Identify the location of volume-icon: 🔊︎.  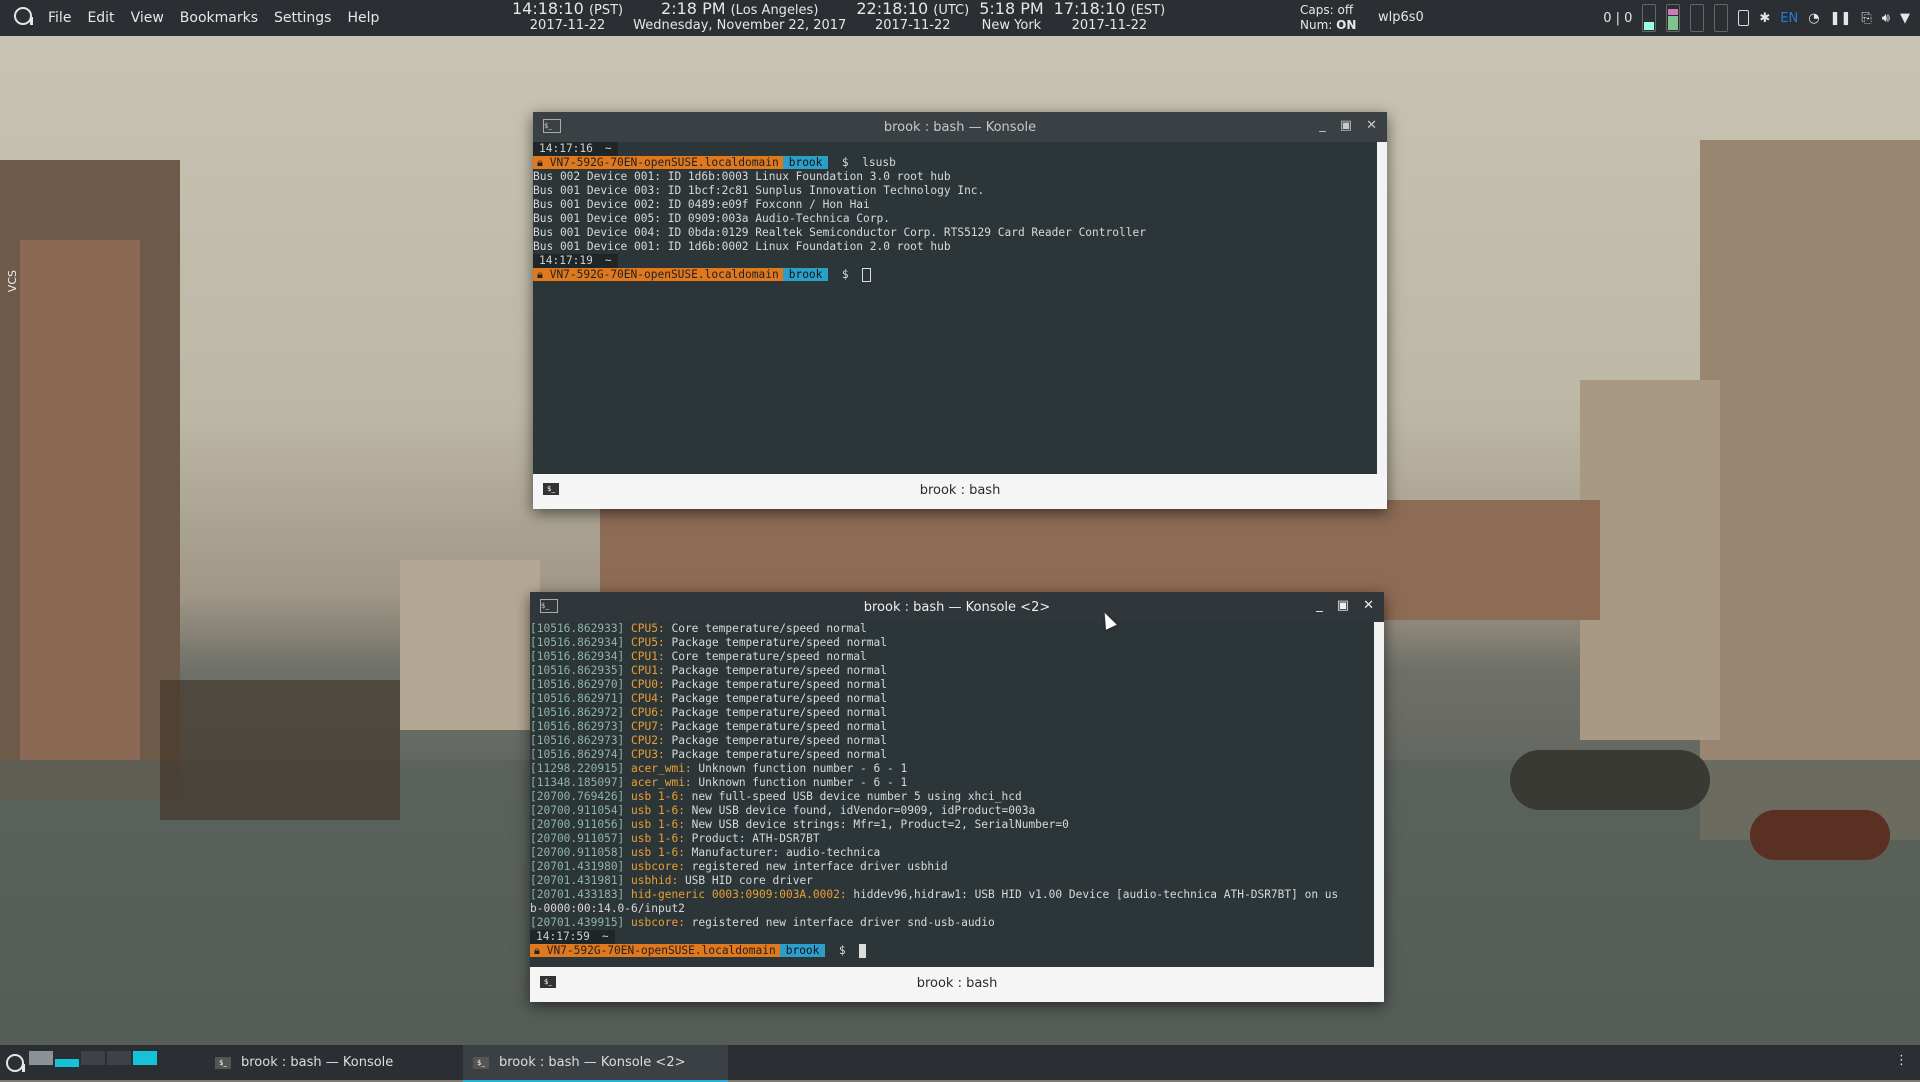
(1886, 18).